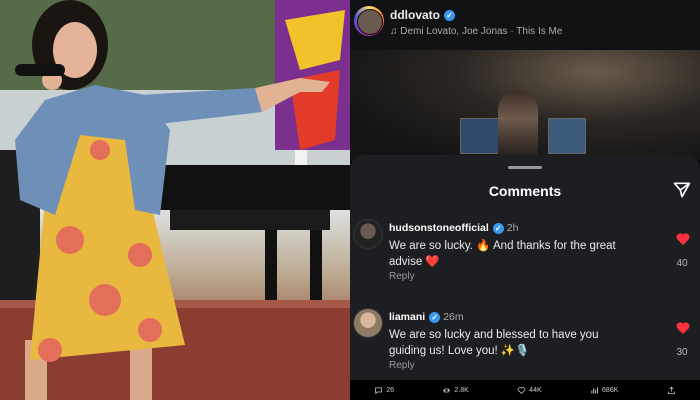  What do you see at coordinates (40, 70) in the screenshot?
I see `microphone` at bounding box center [40, 70].